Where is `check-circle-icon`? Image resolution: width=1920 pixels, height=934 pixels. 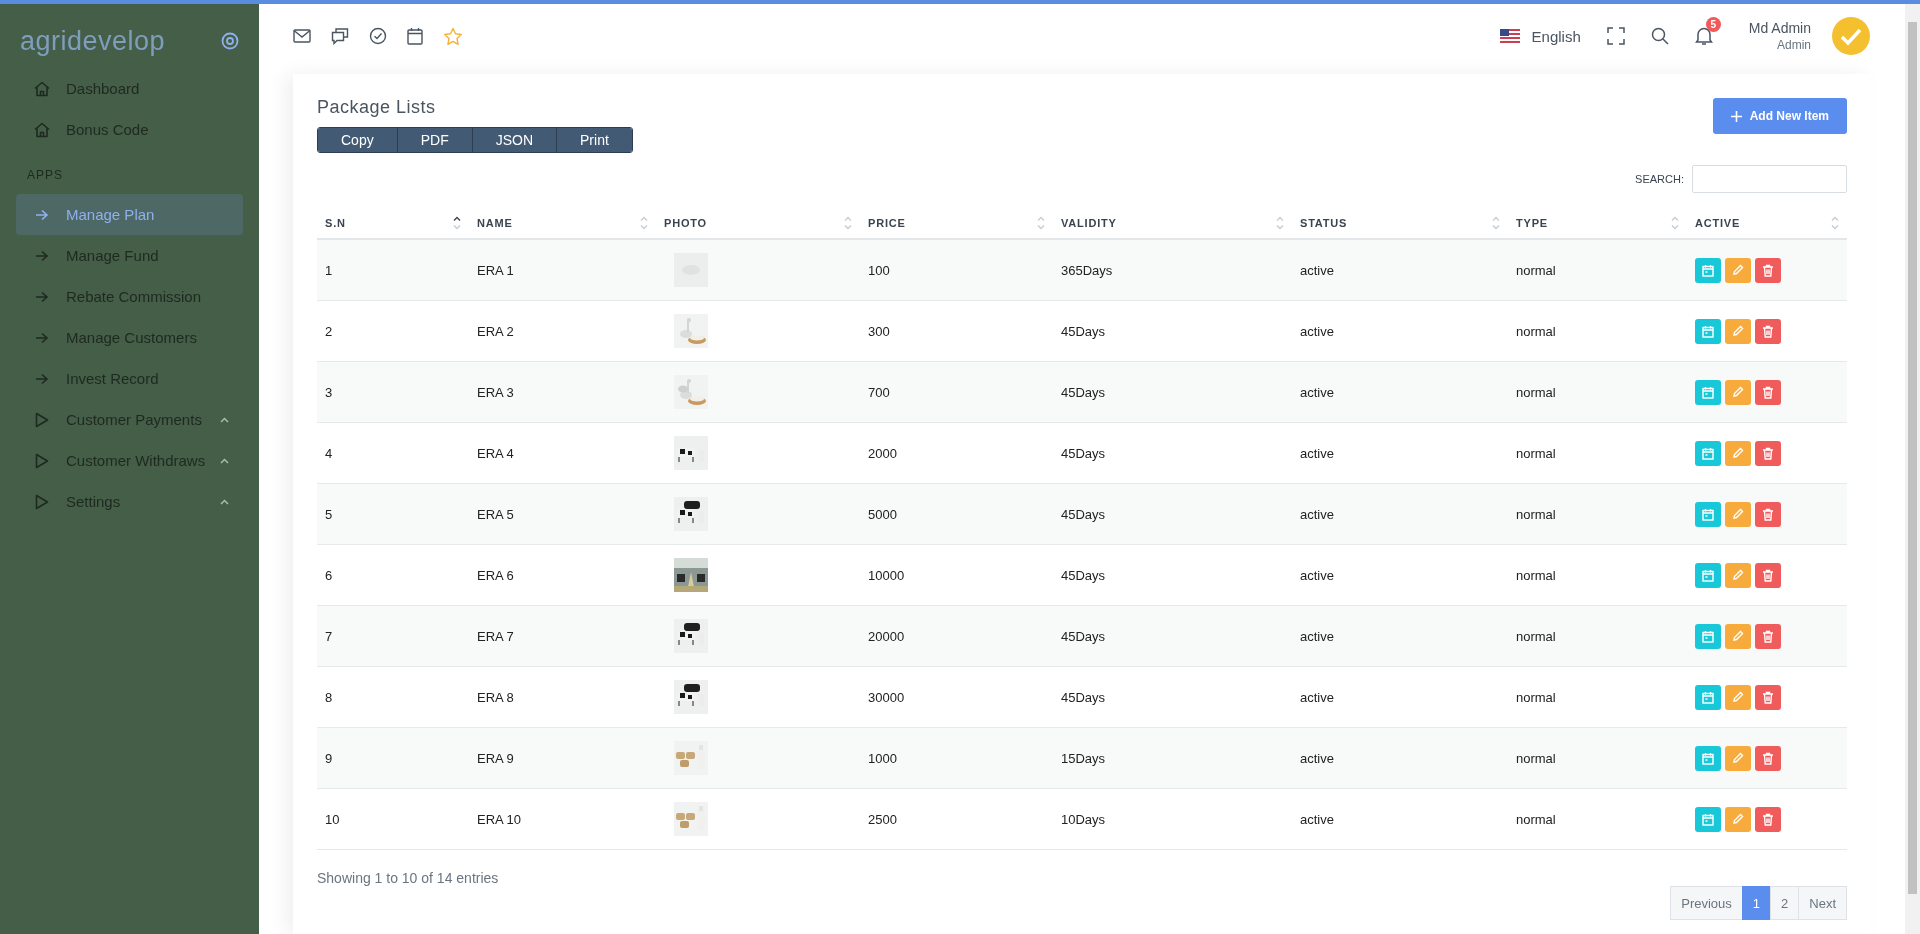
check-circle-icon is located at coordinates (378, 36).